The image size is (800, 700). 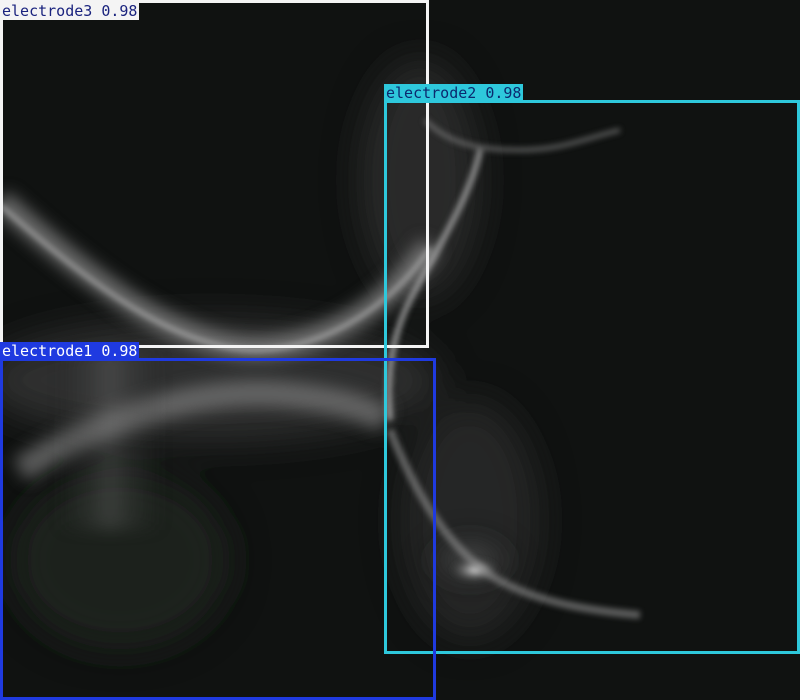 I want to click on electrode3-label: electrode3 0.98, so click(x=70, y=11).